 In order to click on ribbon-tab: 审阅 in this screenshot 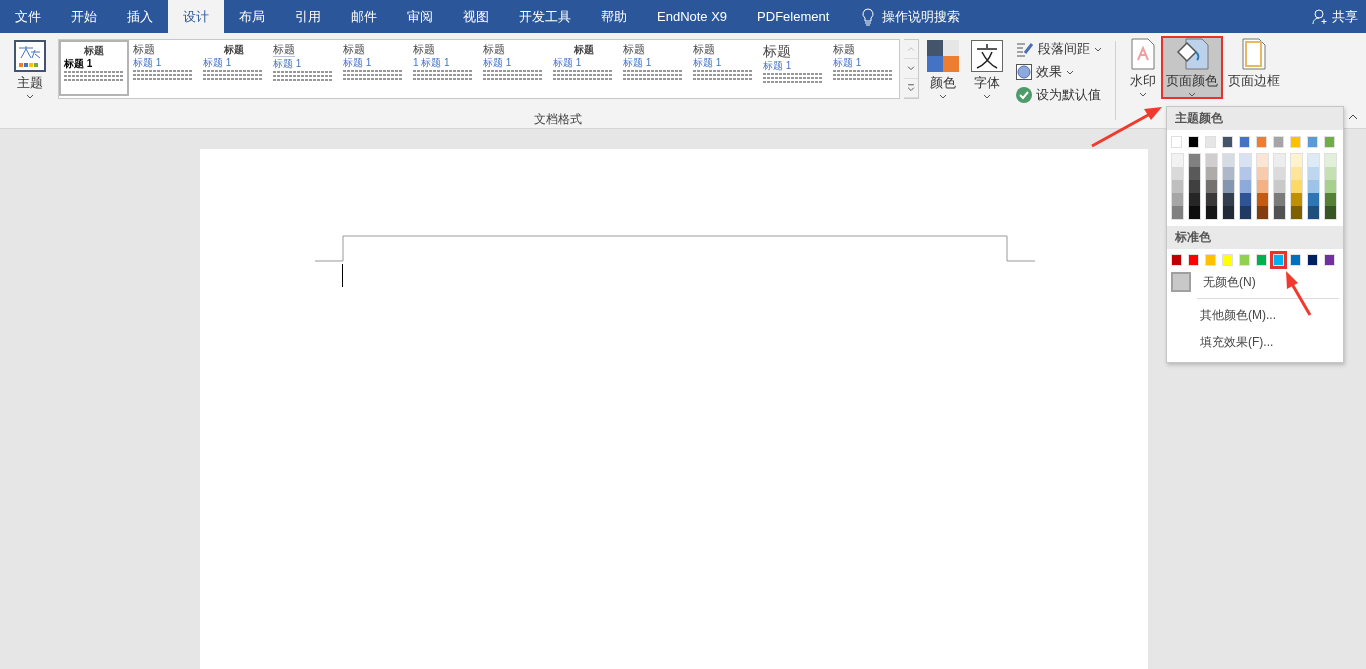, I will do `click(420, 16)`.